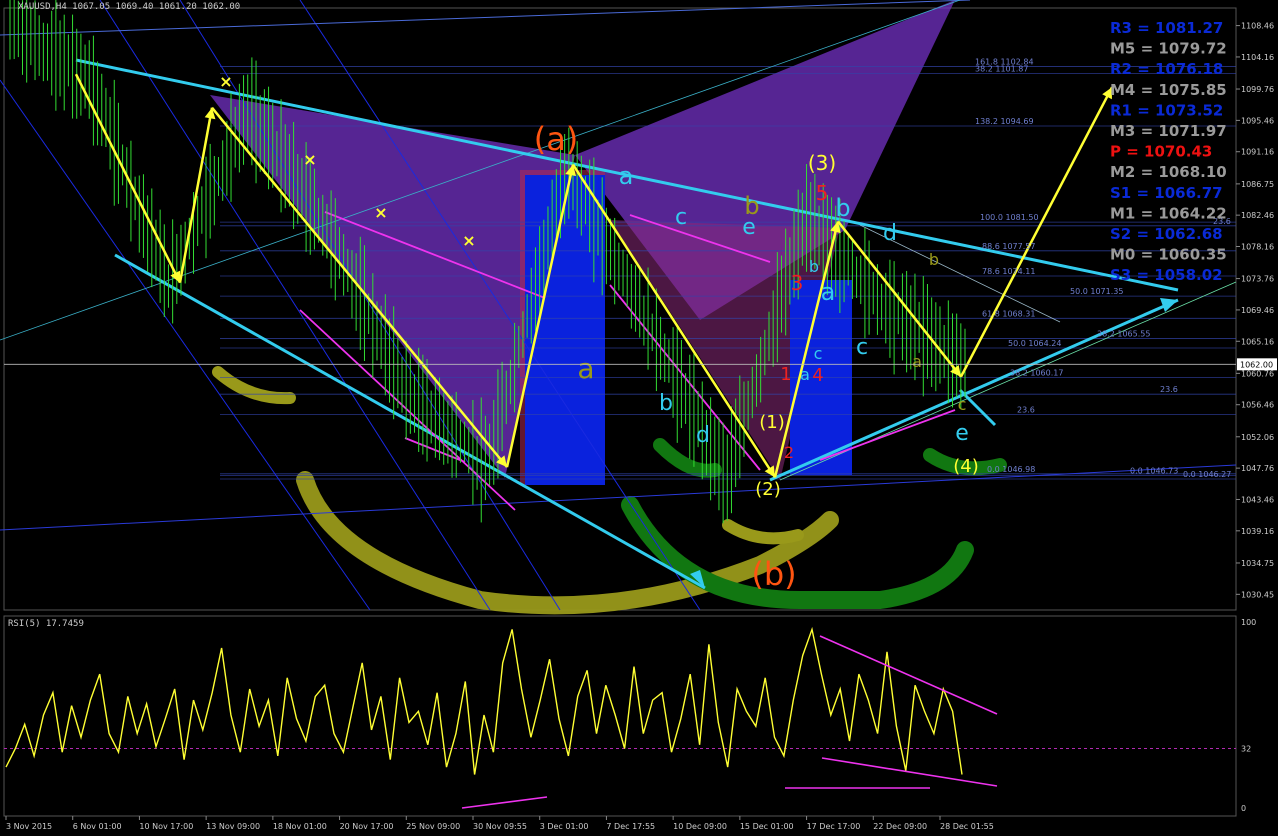 The image size is (1278, 836). I want to click on fib-level-label: 88.6 1077.57, so click(1008, 246).